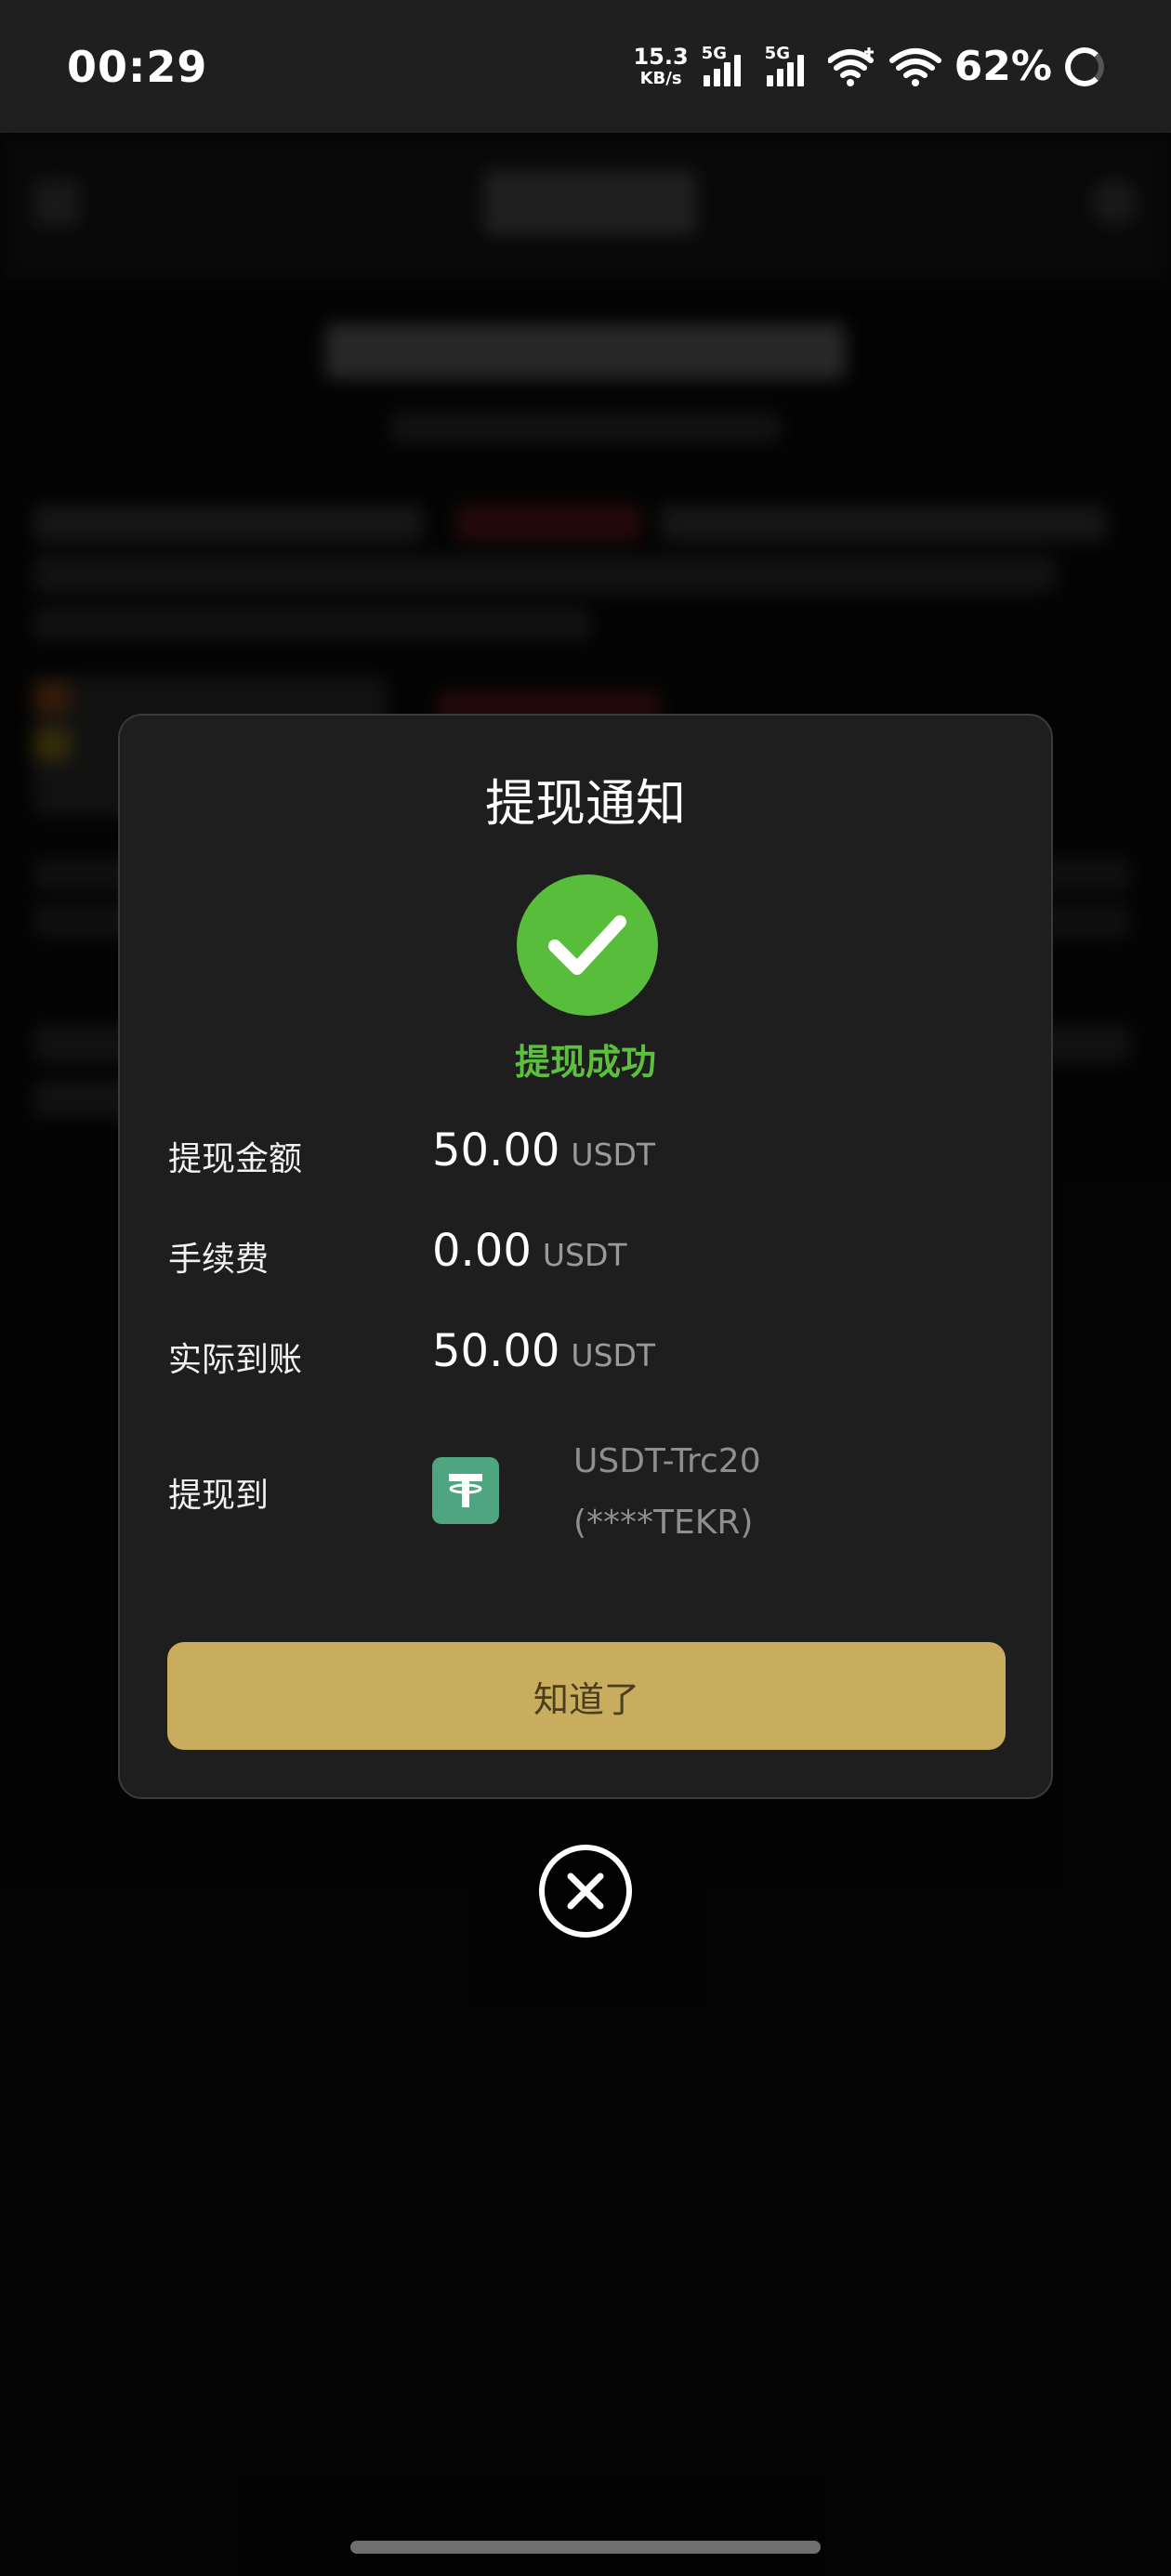 The image size is (1171, 2576). What do you see at coordinates (496, 1351) in the screenshot?
I see `received-amount-value: 50.00` at bounding box center [496, 1351].